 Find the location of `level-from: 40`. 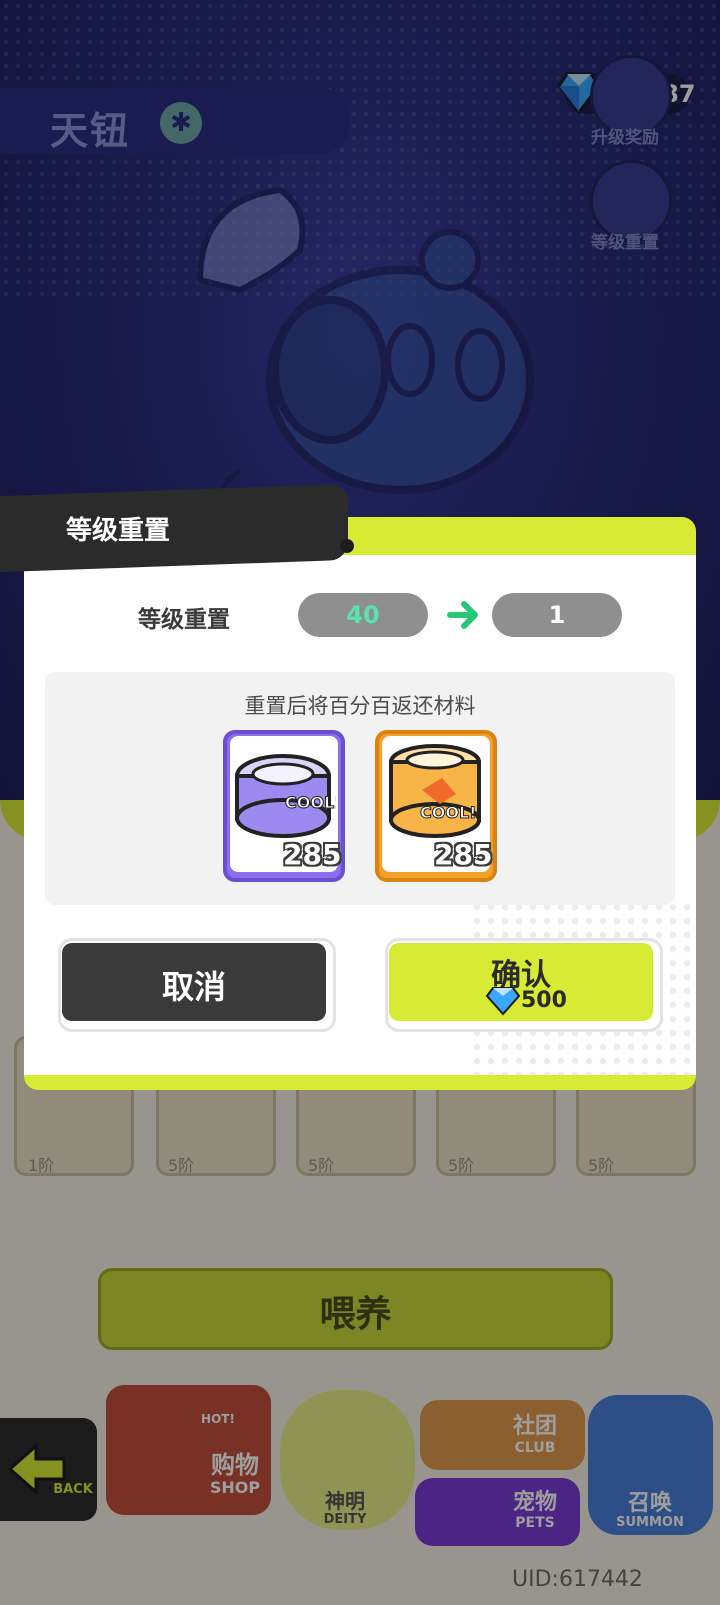

level-from: 40 is located at coordinates (363, 615).